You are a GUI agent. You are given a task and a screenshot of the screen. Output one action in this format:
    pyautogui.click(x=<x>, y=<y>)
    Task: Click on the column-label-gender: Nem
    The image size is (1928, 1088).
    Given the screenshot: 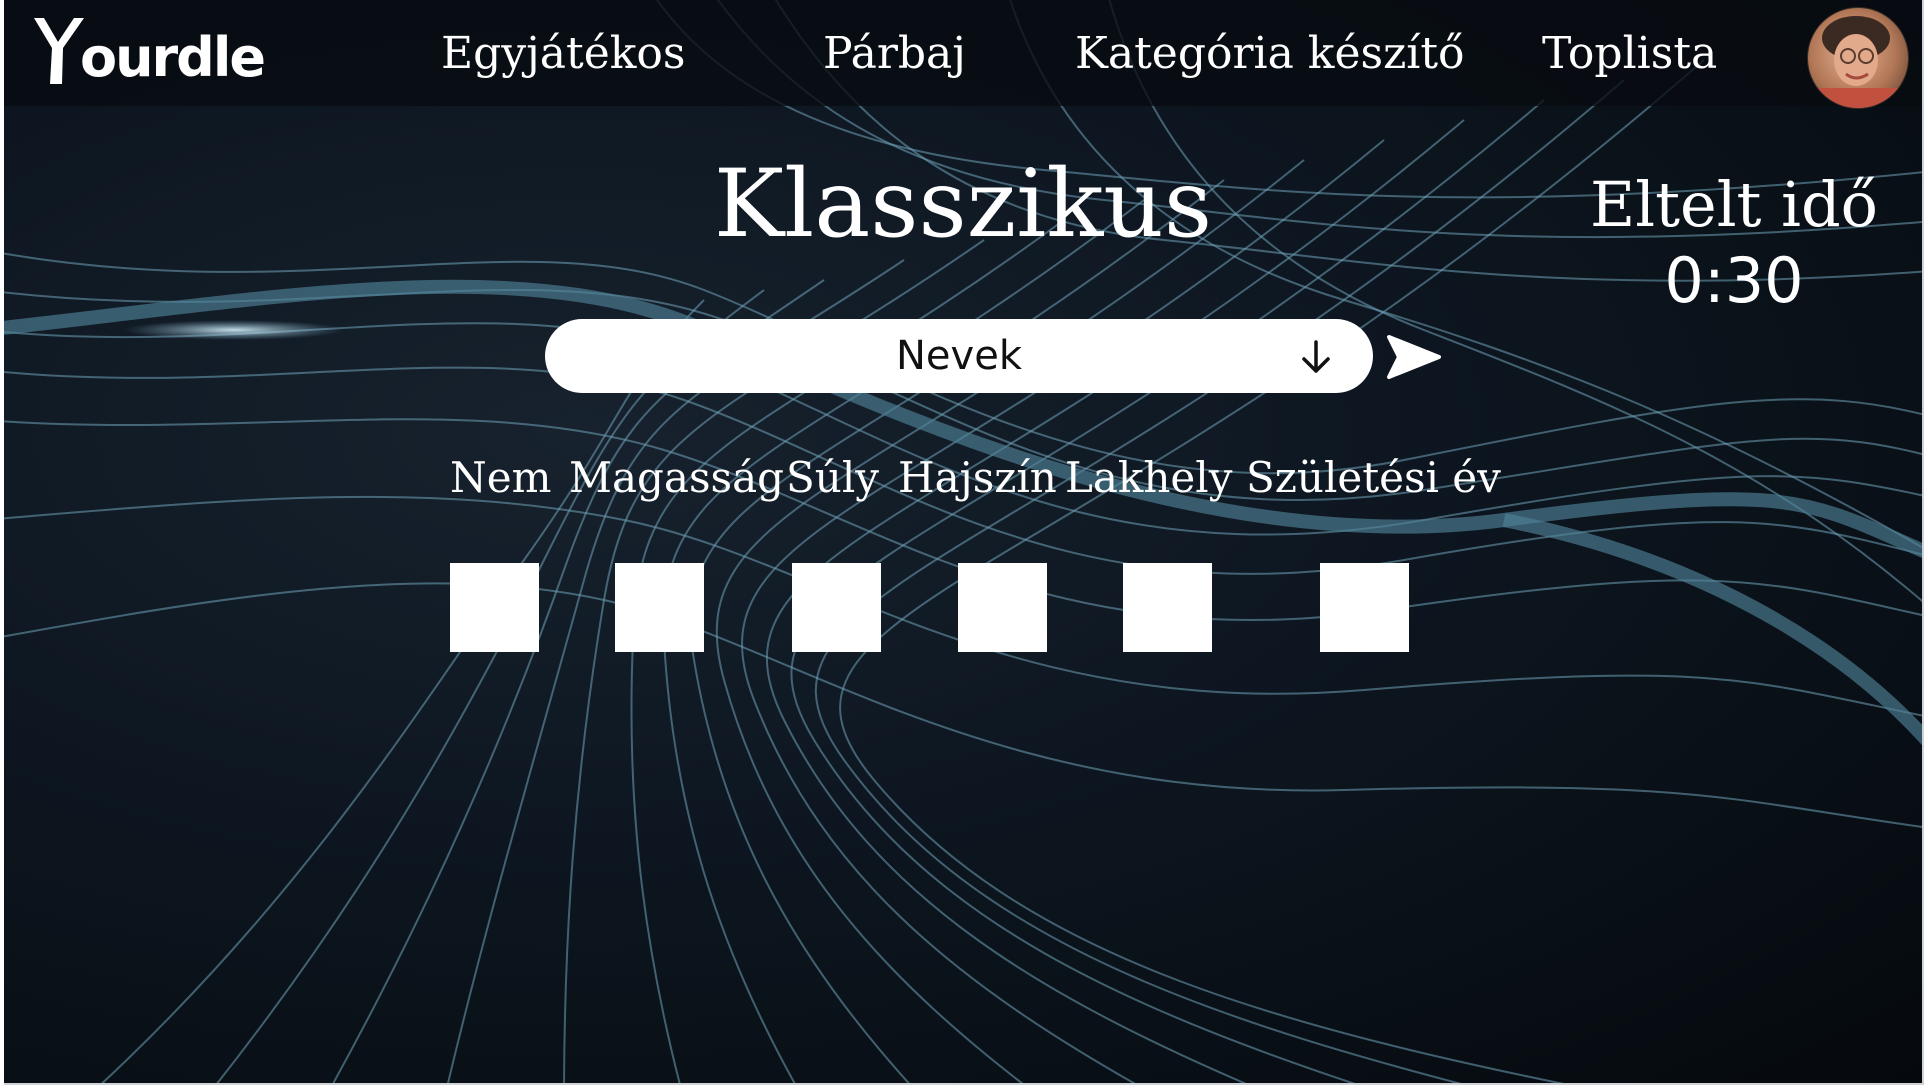 What is the action you would take?
    pyautogui.click(x=501, y=477)
    